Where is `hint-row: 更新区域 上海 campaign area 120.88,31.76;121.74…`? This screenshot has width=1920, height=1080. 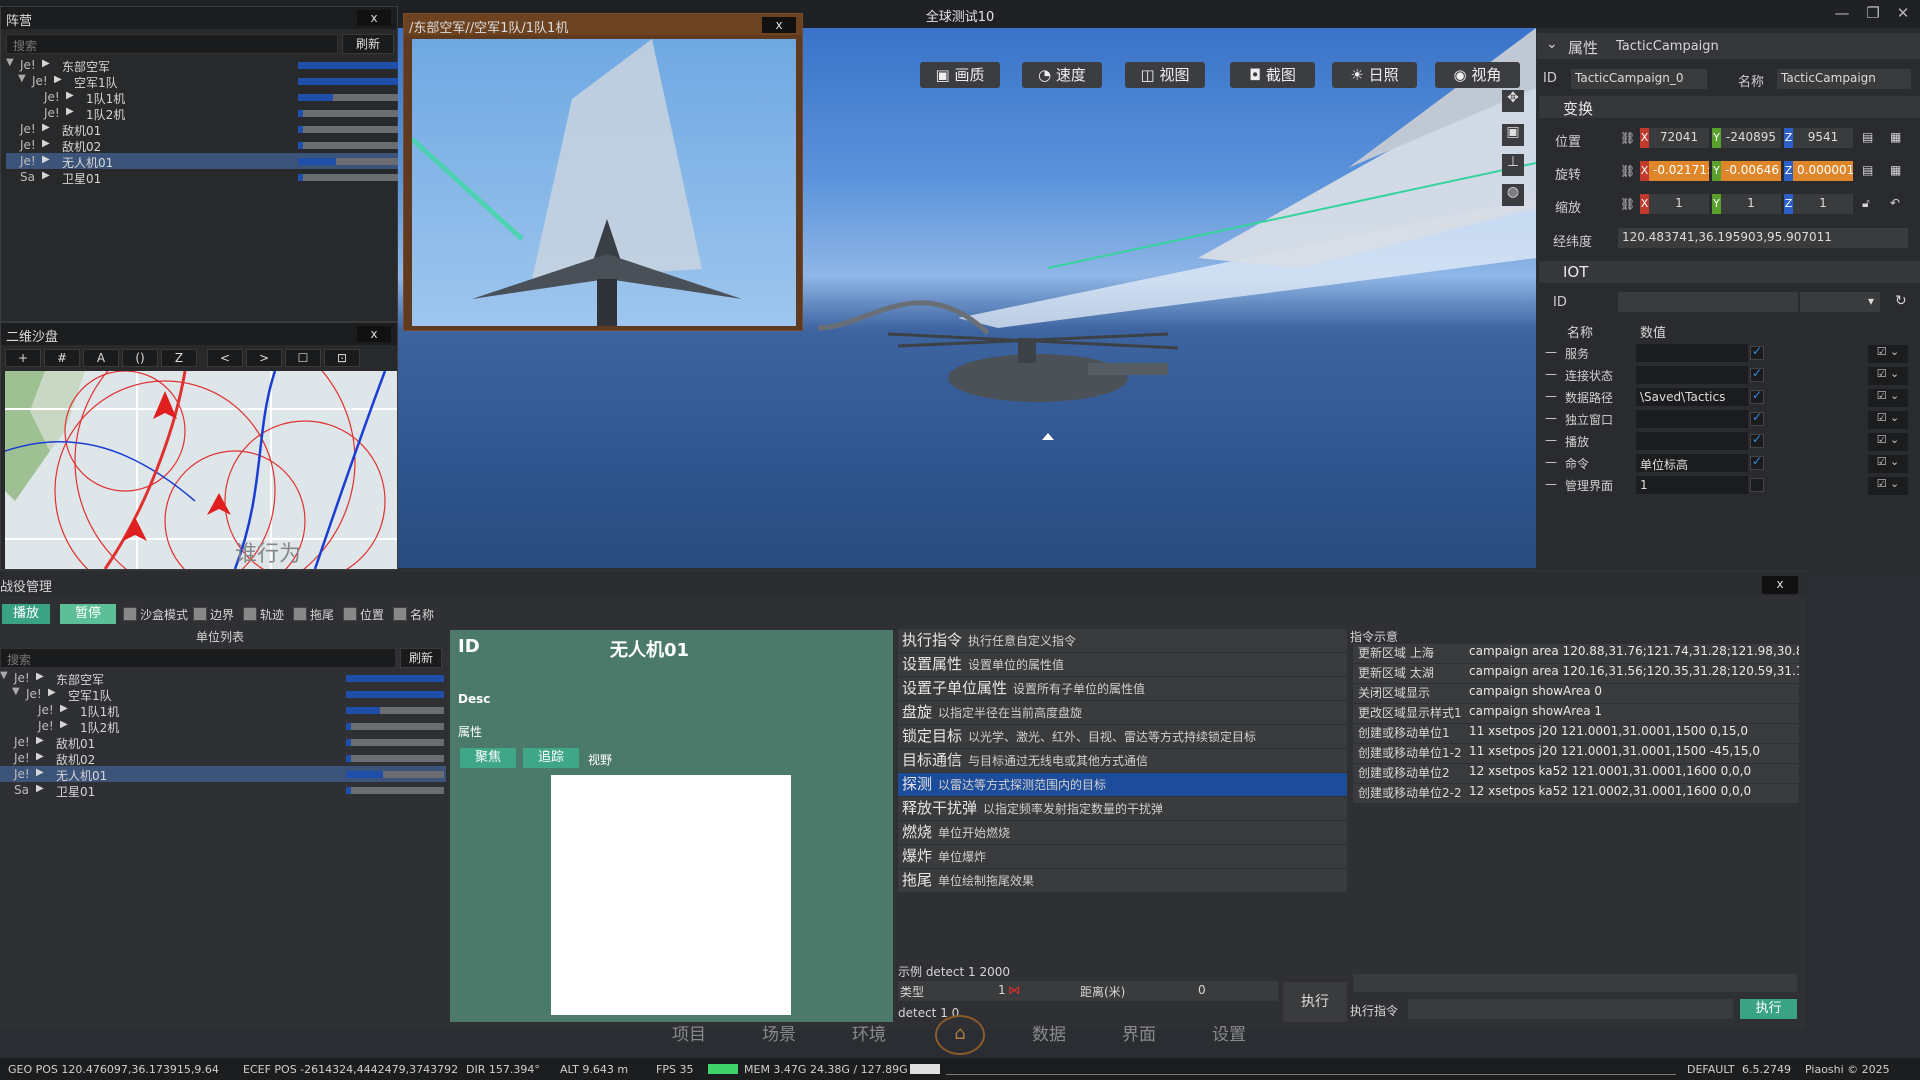
hint-row: 更新区域 上海 campaign area 120.88,31.76;121.74… is located at coordinates (1576, 653).